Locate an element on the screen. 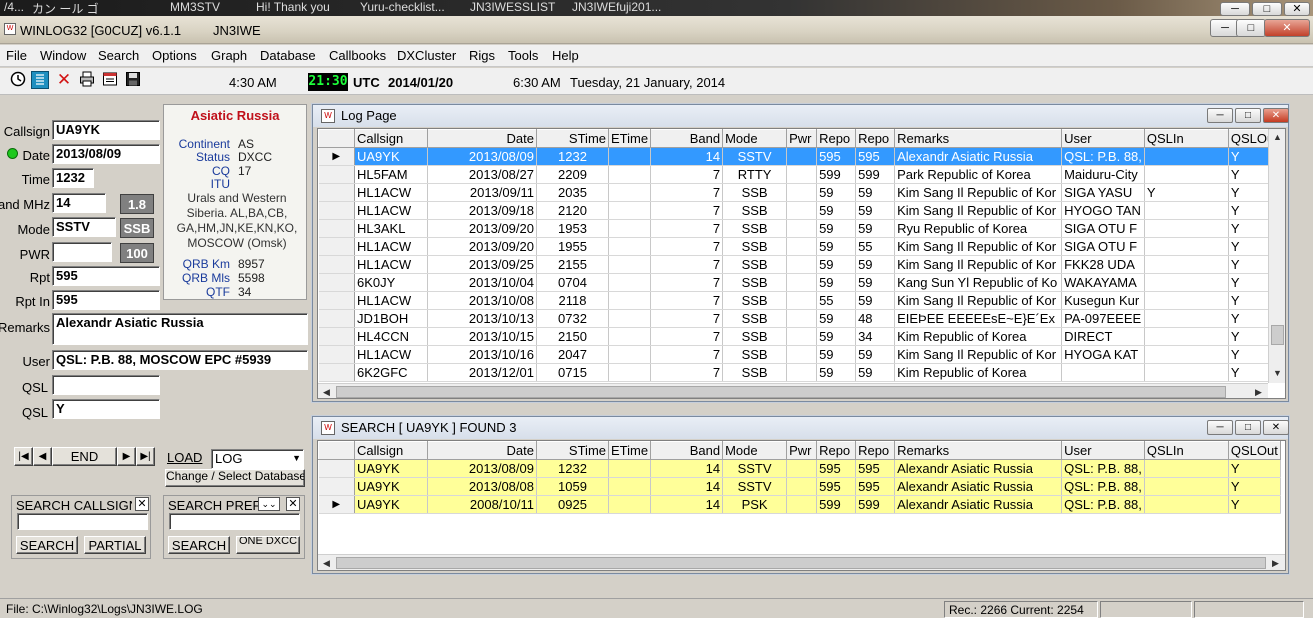 This screenshot has width=1313, height=618. log-select-dropdown: LOG ▼ is located at coordinates (257, 459).